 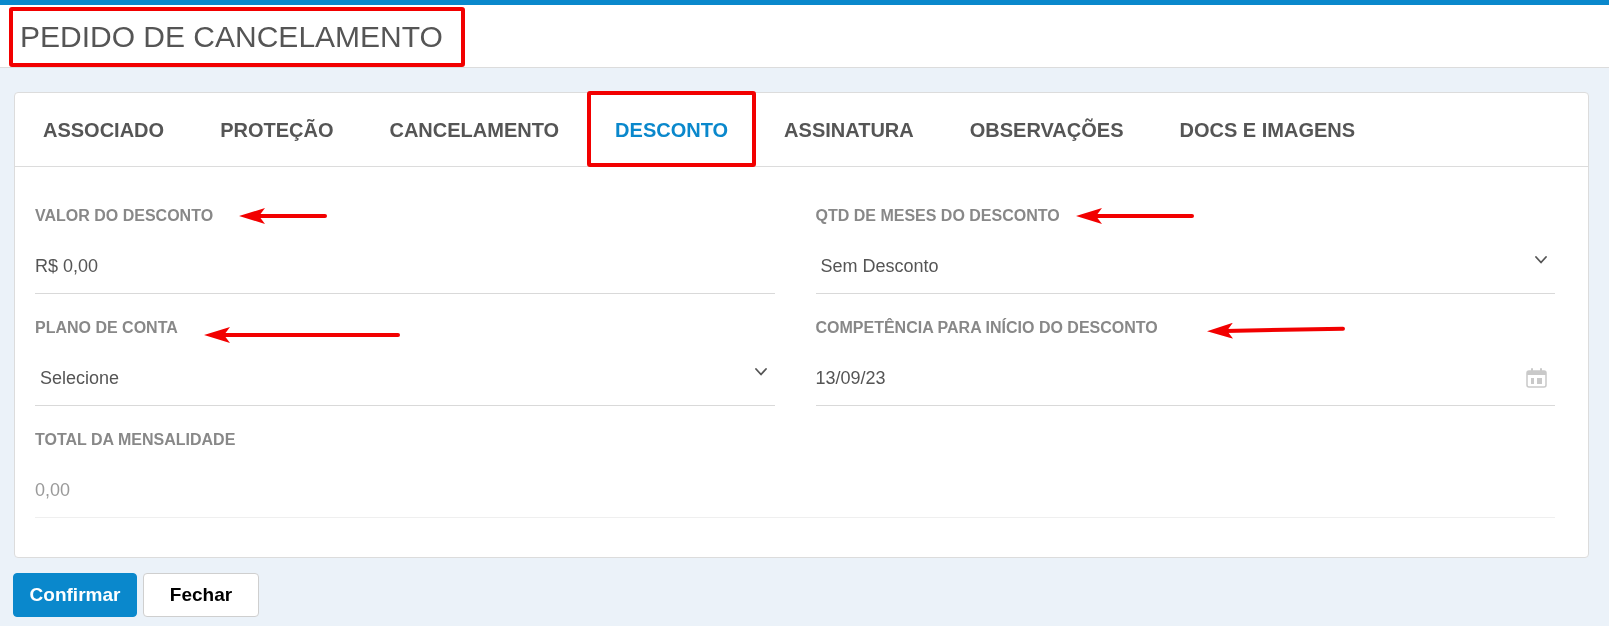 I want to click on tab: OBSERVAÇÕES, so click(x=1046, y=129).